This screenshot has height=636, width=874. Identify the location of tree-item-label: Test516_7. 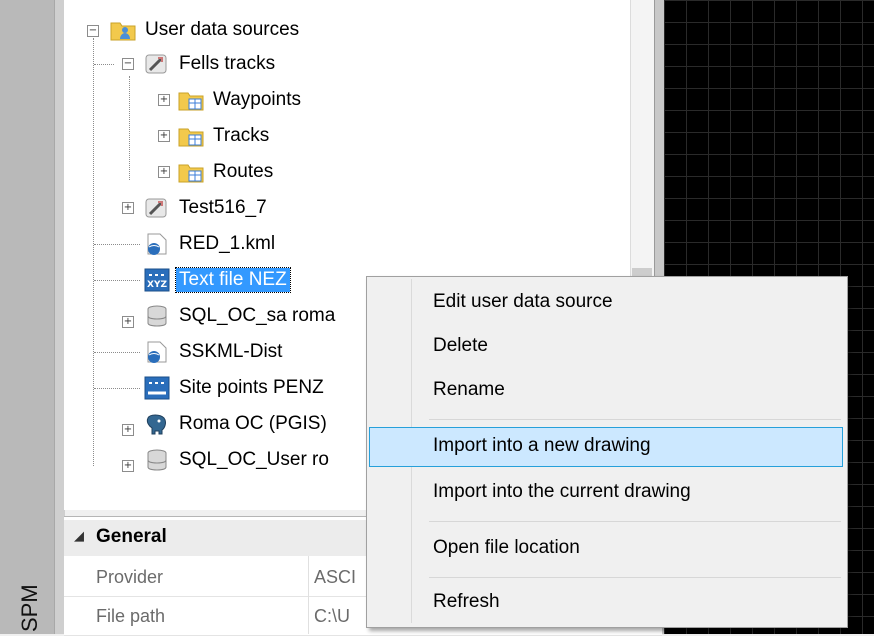
(223, 207).